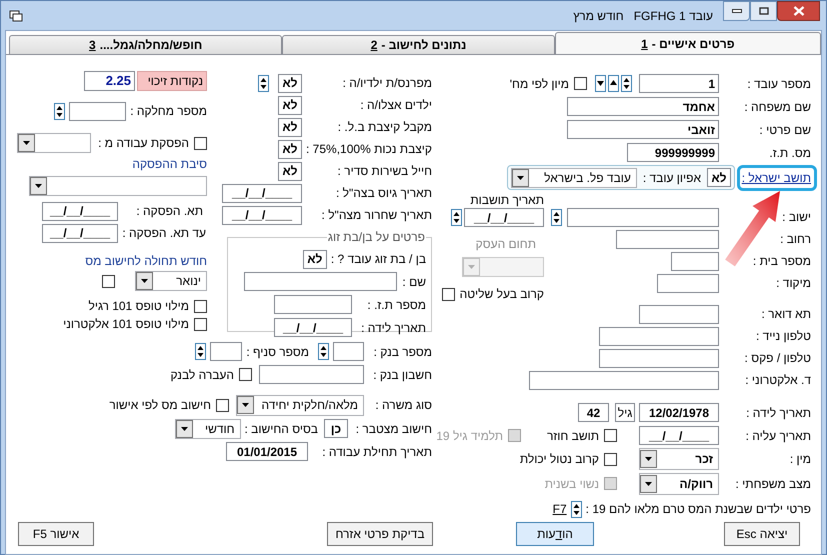 This screenshot has width=827, height=555. I want to click on dropdown: חודשי, so click(207, 428).